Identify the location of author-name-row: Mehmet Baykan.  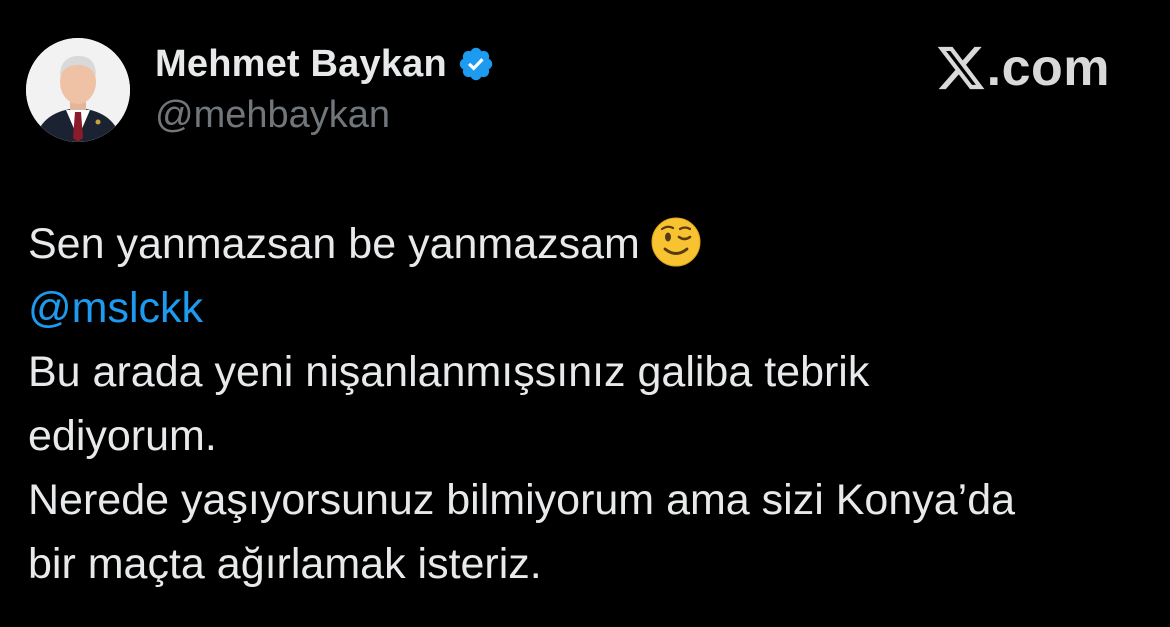
(325, 64).